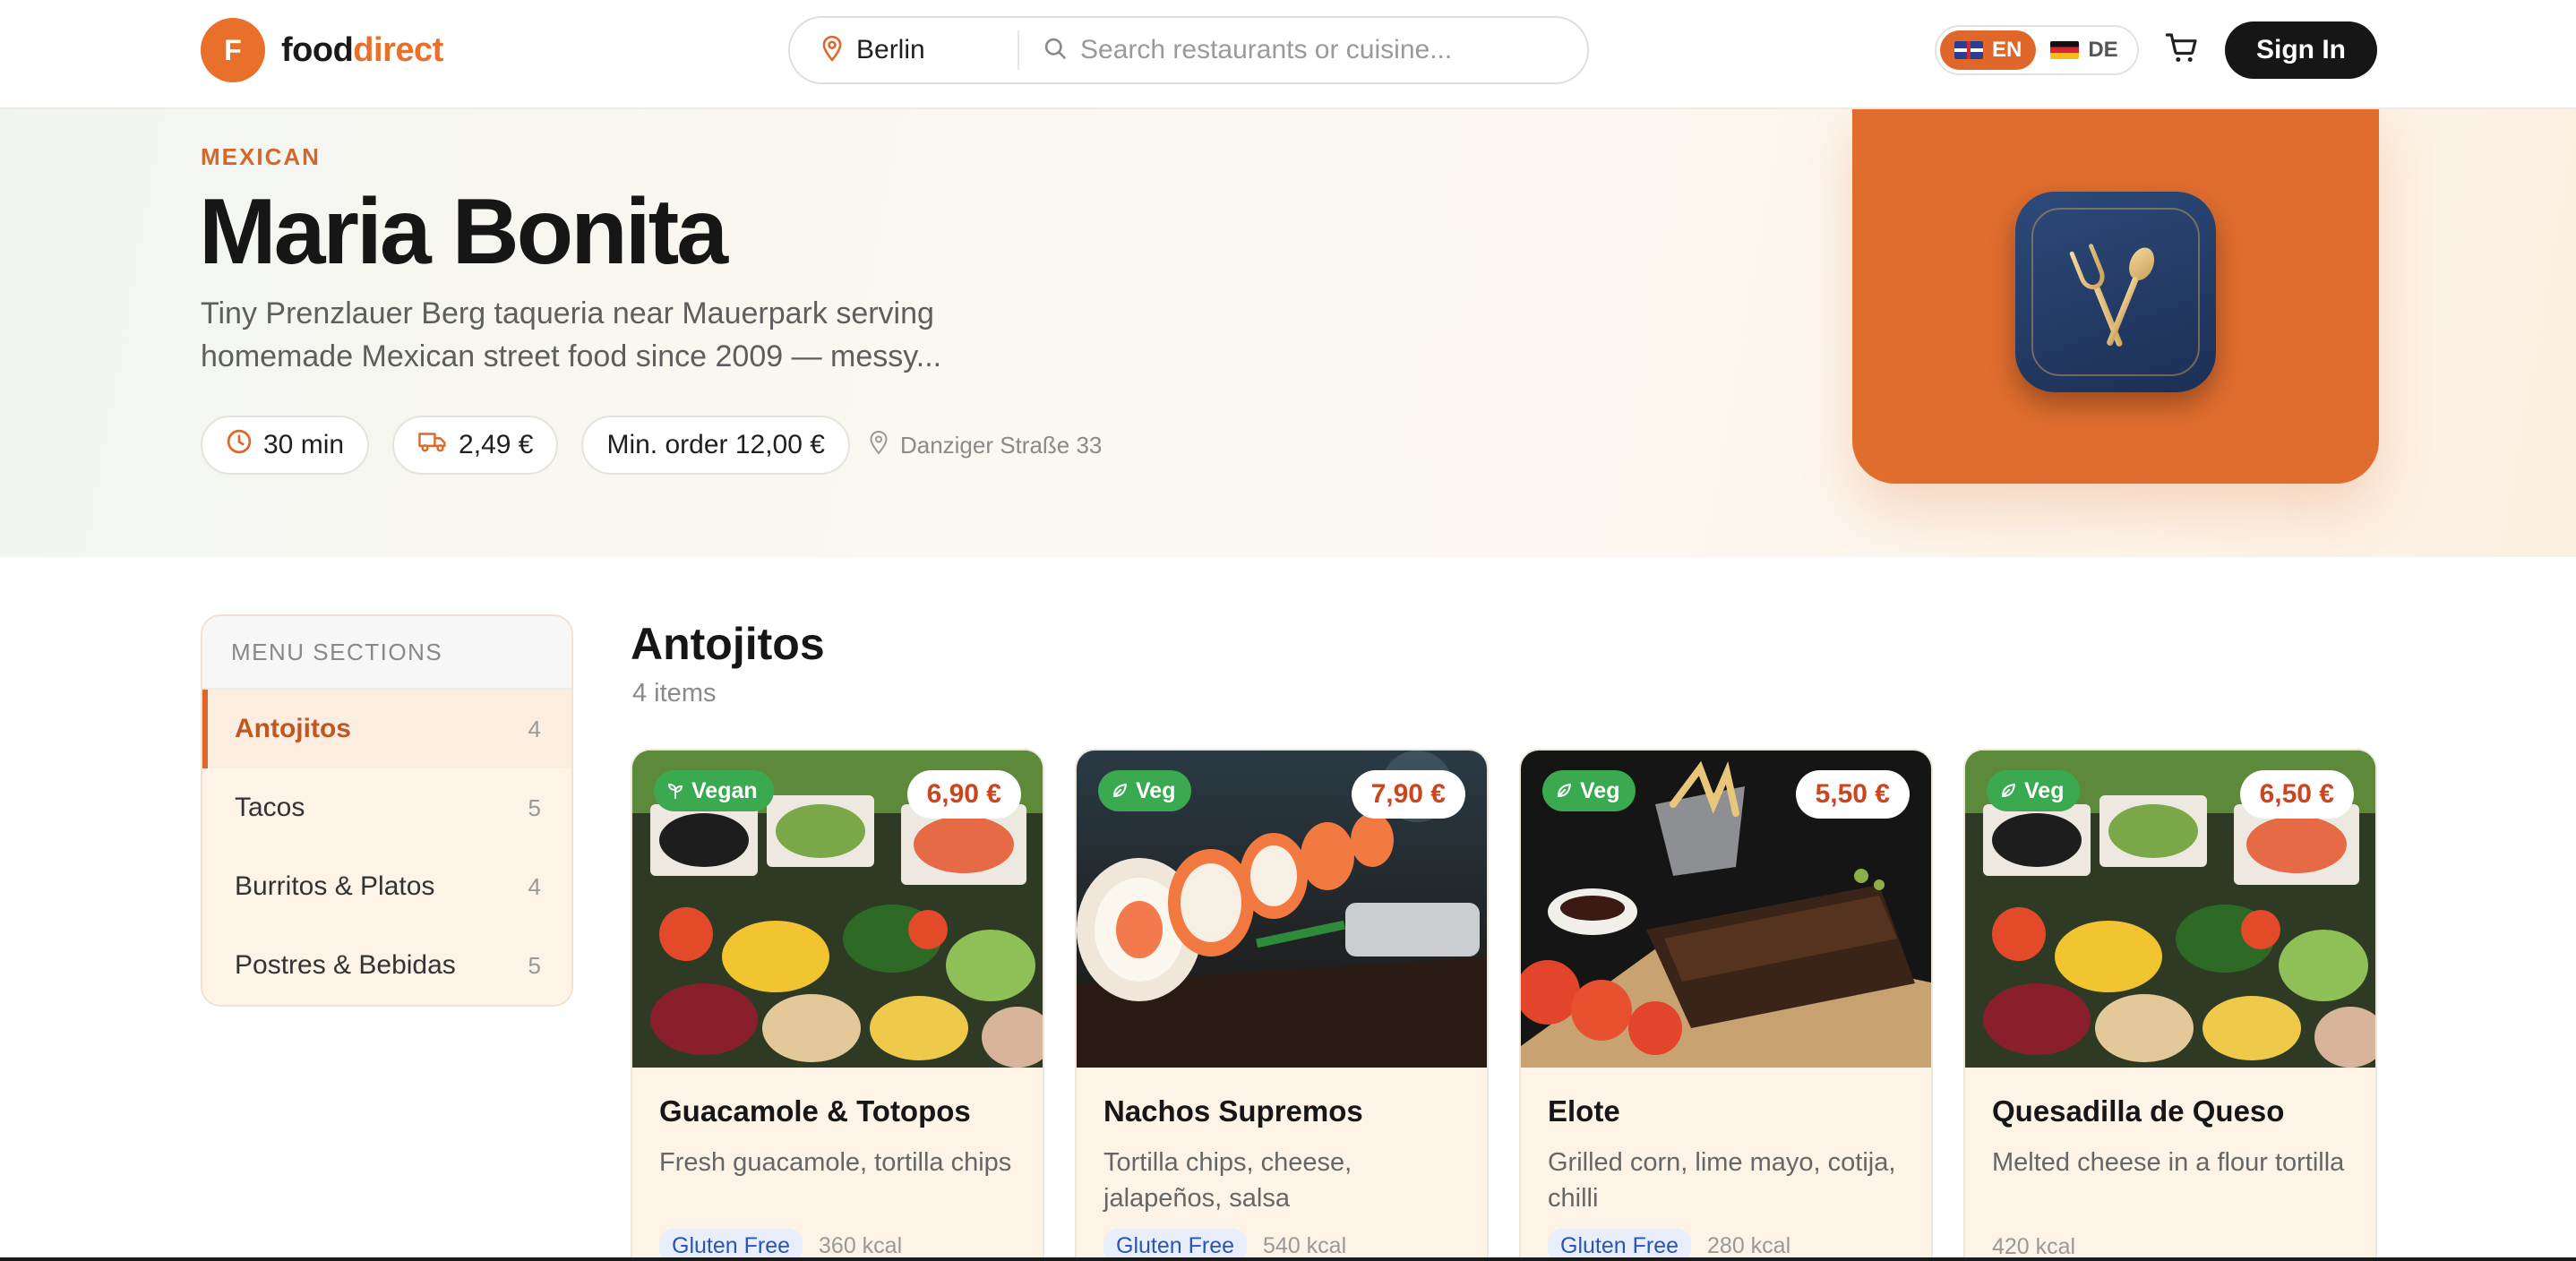  I want to click on search-input, so click(1313, 50).